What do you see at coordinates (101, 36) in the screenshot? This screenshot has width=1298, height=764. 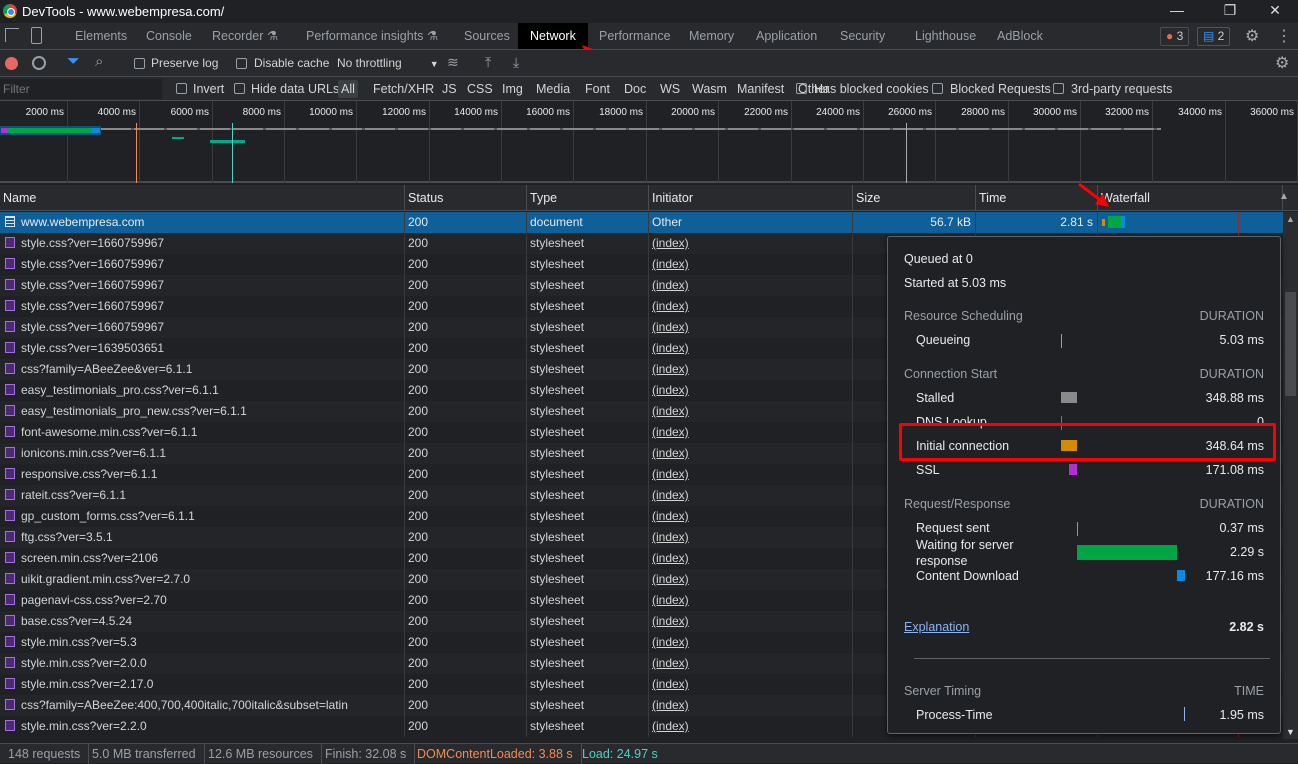 I see `tab-elements: Elements` at bounding box center [101, 36].